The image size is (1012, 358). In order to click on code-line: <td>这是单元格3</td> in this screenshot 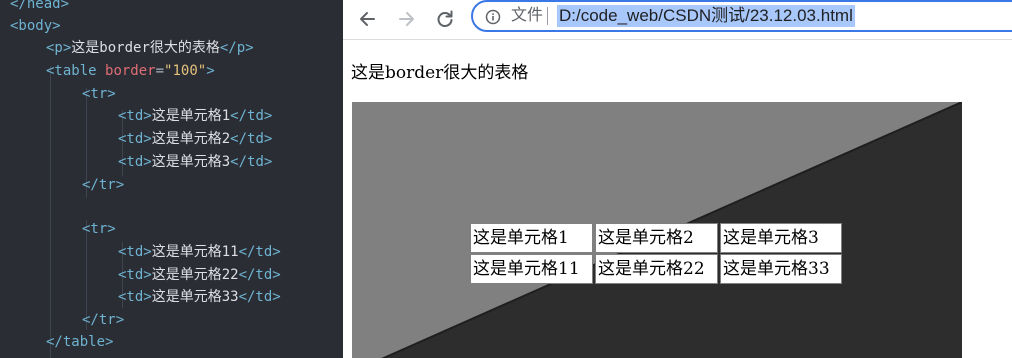, I will do `click(195, 162)`.